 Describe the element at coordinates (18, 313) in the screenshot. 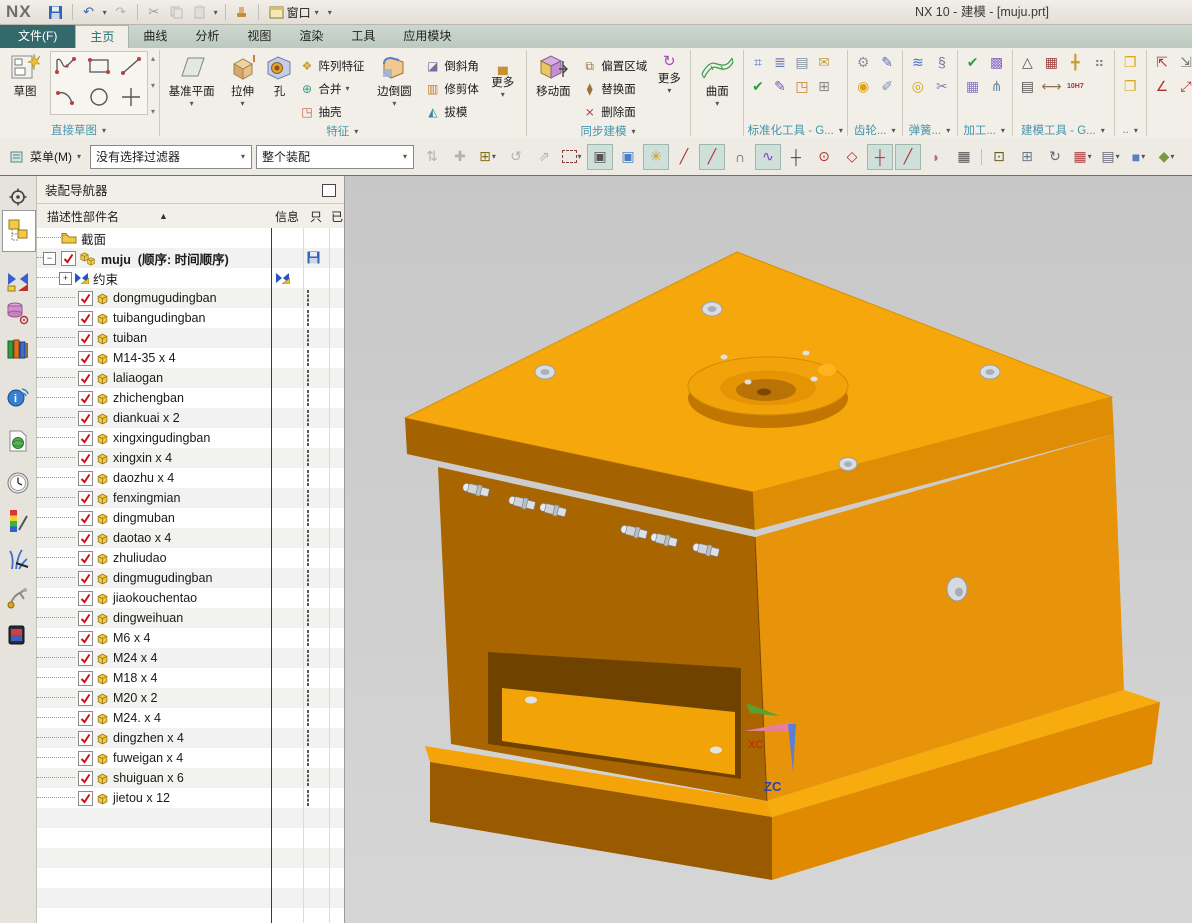

I see `part-navigator-icon` at that location.